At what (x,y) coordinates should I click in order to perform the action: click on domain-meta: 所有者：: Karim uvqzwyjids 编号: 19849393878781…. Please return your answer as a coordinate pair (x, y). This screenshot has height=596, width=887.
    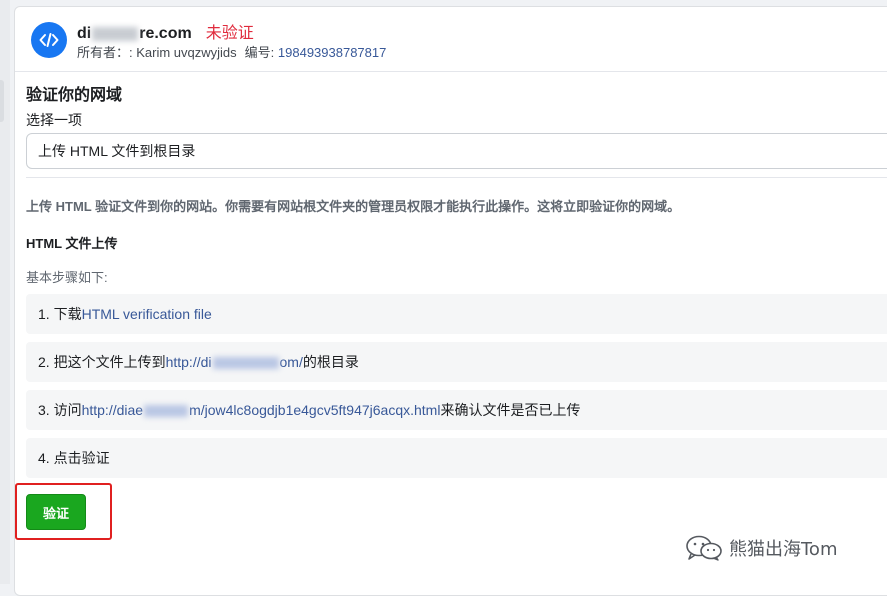
    Looking at the image, I should click on (231, 51).